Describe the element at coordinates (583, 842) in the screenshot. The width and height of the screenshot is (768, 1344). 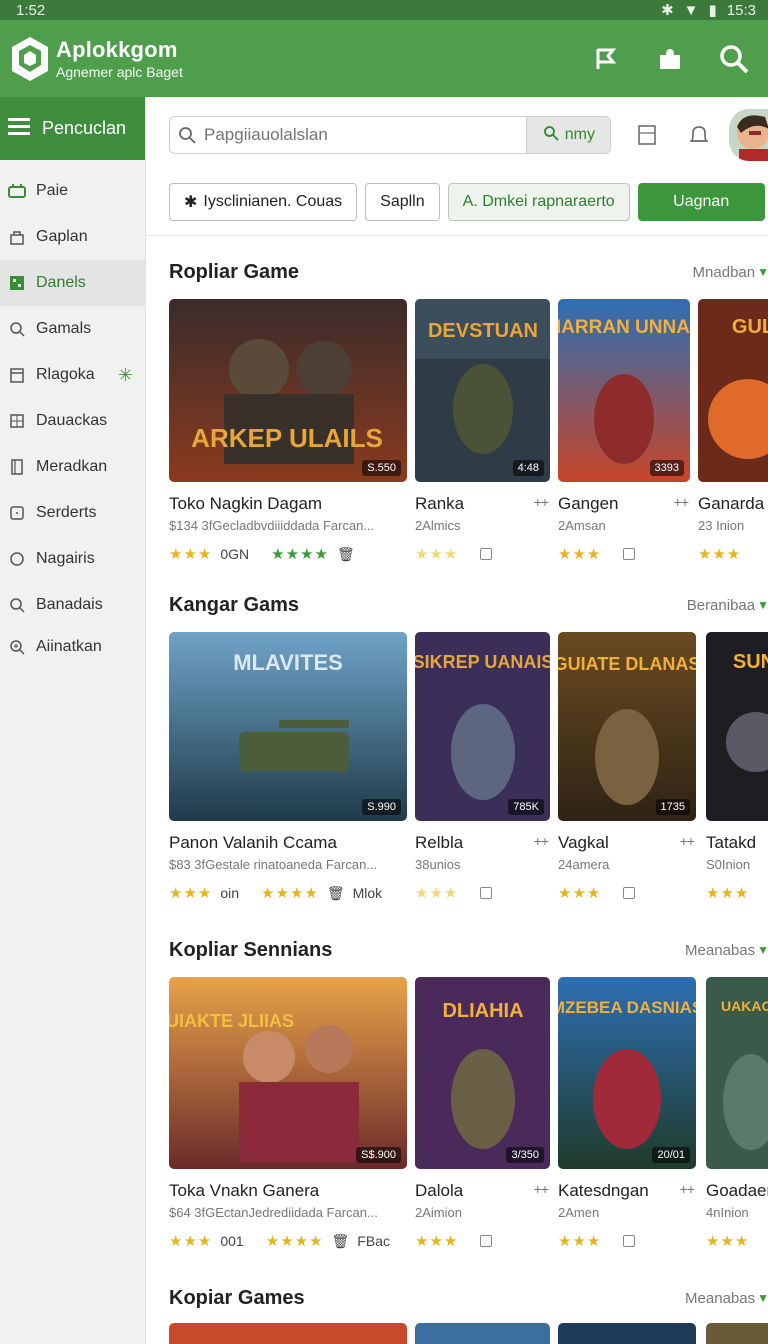
I see `game-title: Vagkal` at that location.